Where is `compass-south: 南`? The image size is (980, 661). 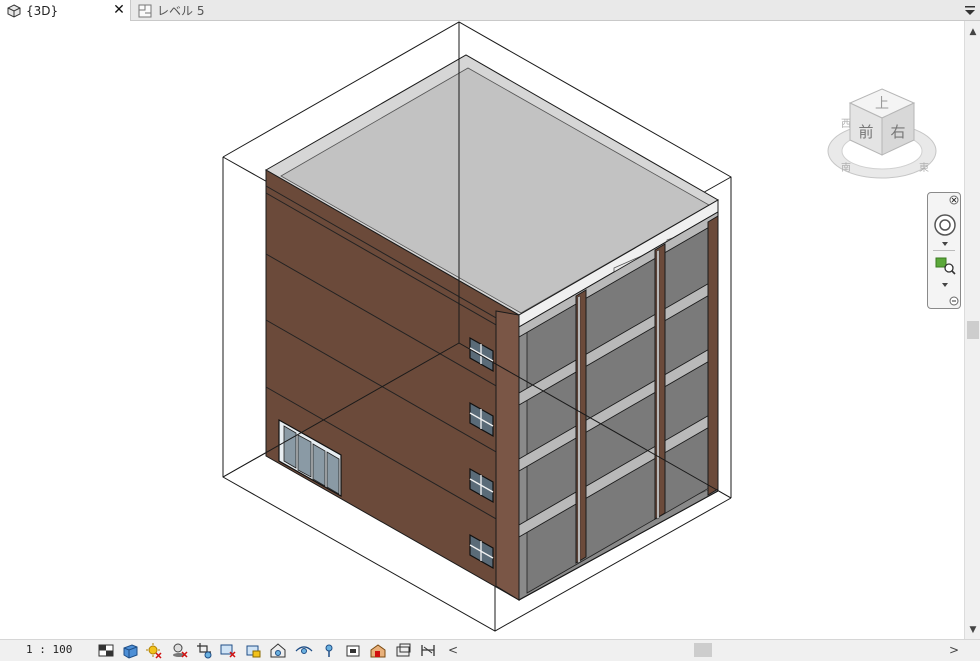 compass-south: 南 is located at coordinates (846, 167).